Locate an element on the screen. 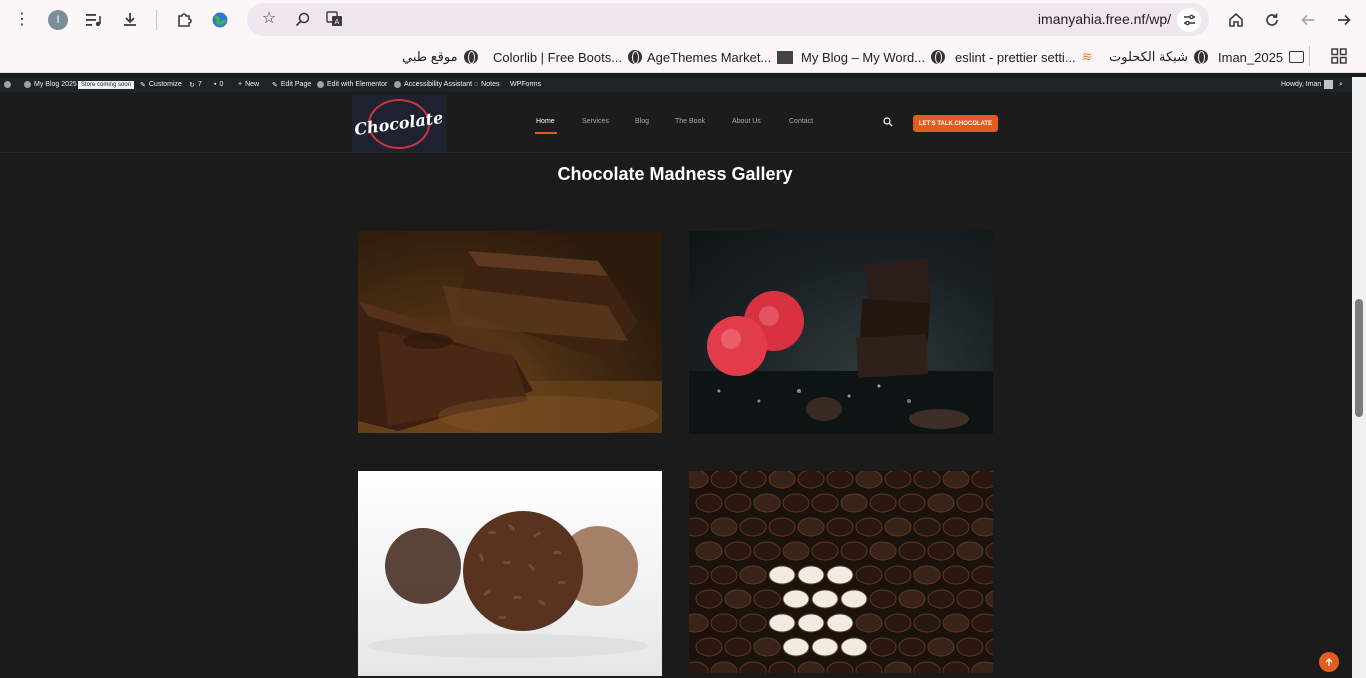 The width and height of the screenshot is (1366, 678). adminbar-updates: ↻ 7 is located at coordinates (195, 84).